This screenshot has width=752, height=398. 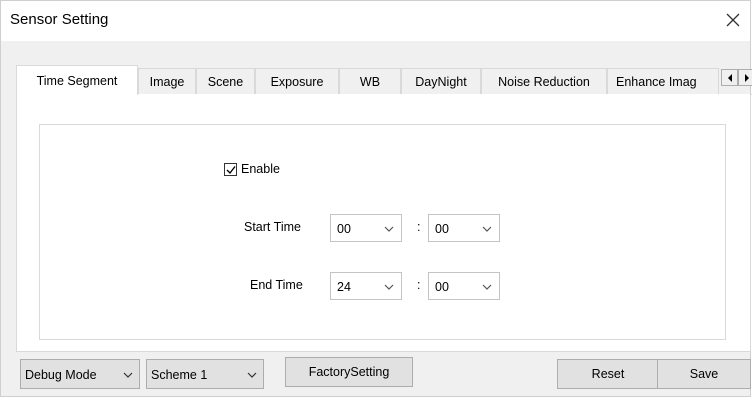 What do you see at coordinates (59, 19) in the screenshot?
I see `window-title: Sensor Setting` at bounding box center [59, 19].